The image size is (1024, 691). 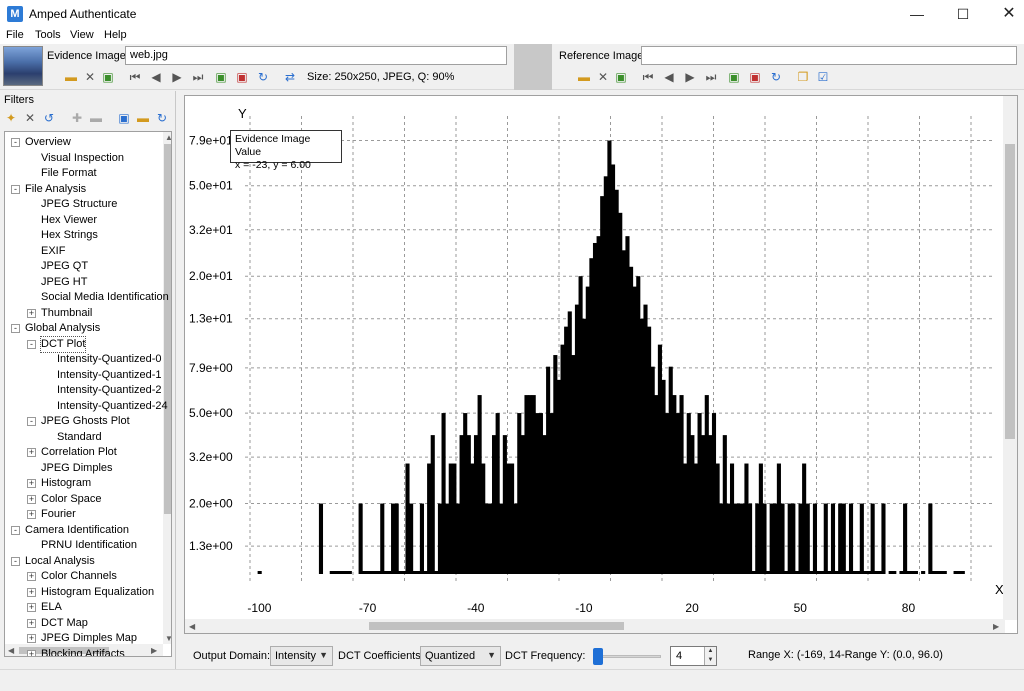 What do you see at coordinates (648, 77) in the screenshot?
I see `ref-first-icon: ⏮` at bounding box center [648, 77].